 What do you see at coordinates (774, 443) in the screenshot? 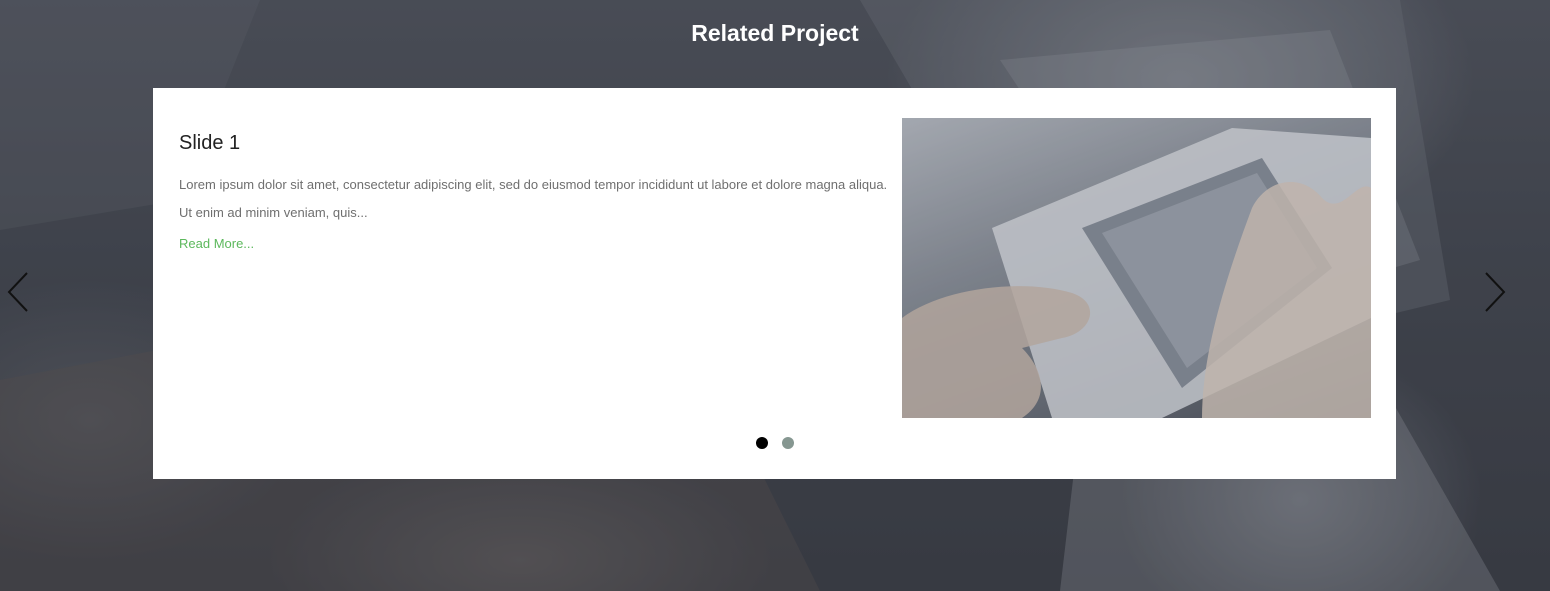
I see `carousel-pagination` at bounding box center [774, 443].